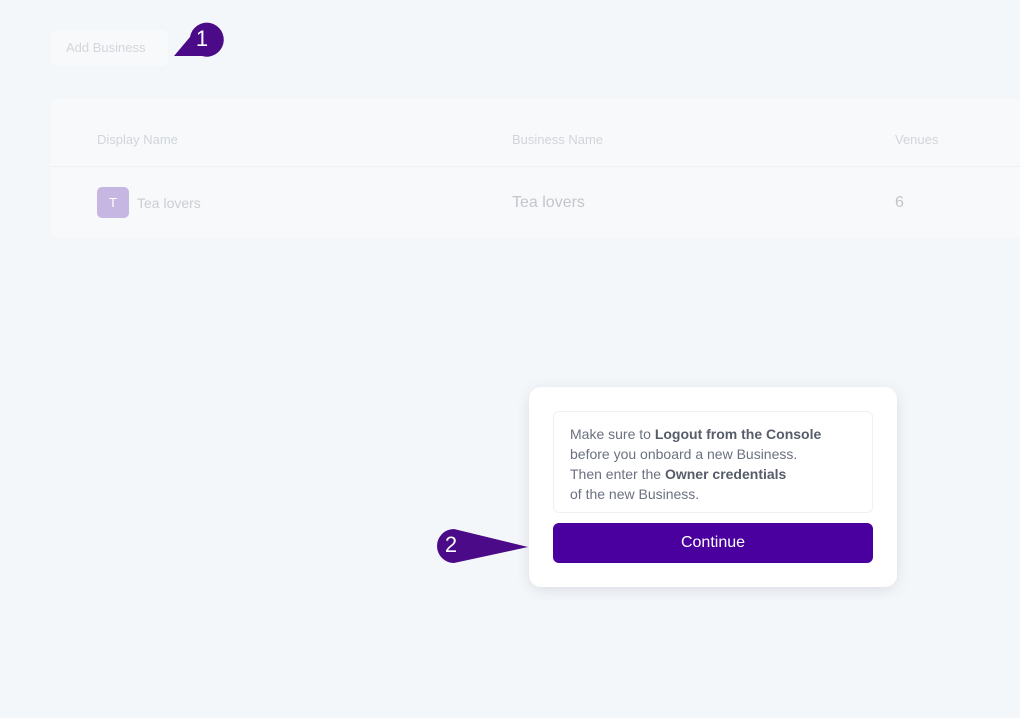 Image resolution: width=1020 pixels, height=718 pixels. What do you see at coordinates (113, 202) in the screenshot?
I see `avatar: T` at bounding box center [113, 202].